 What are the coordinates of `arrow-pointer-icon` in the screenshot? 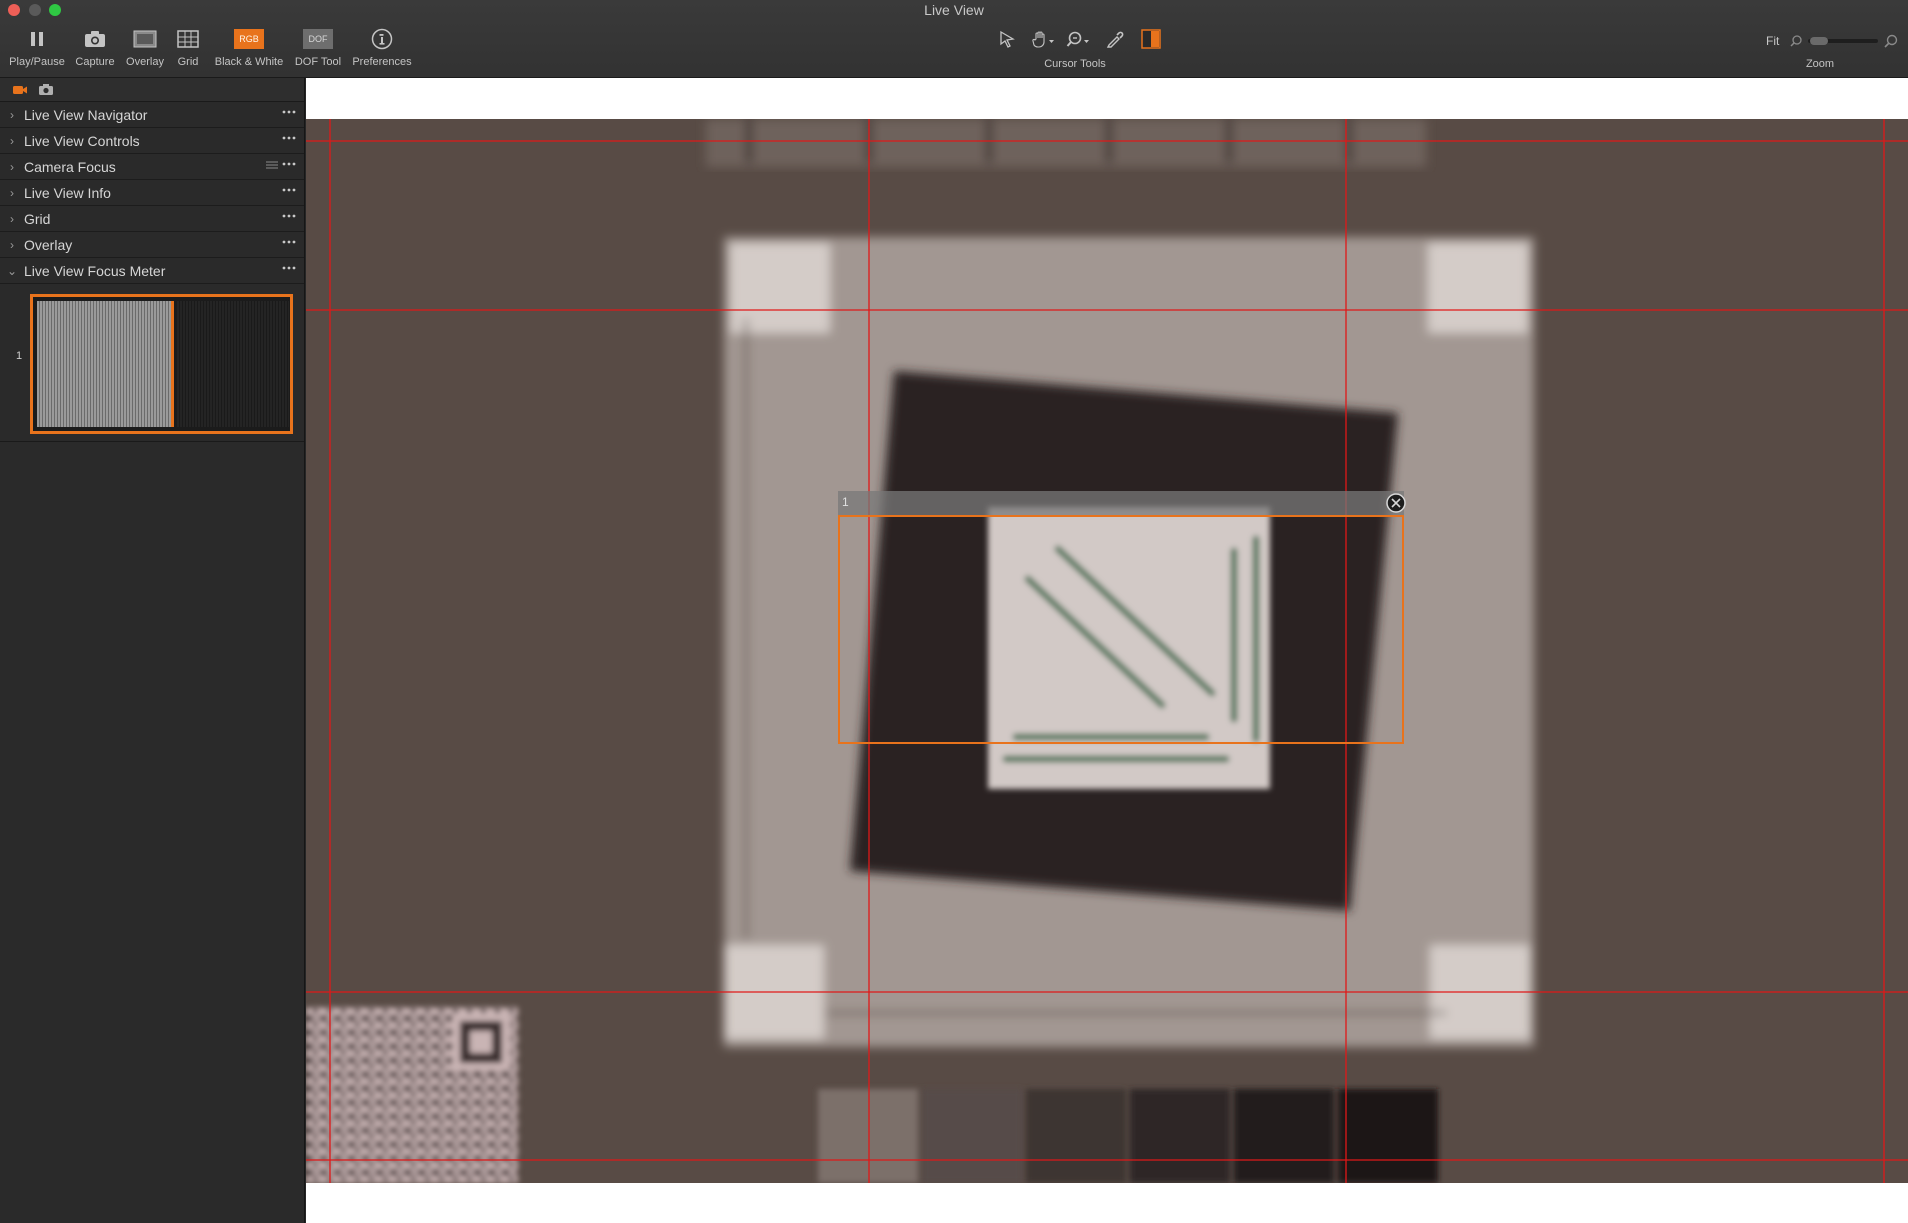 It's located at (1007, 39).